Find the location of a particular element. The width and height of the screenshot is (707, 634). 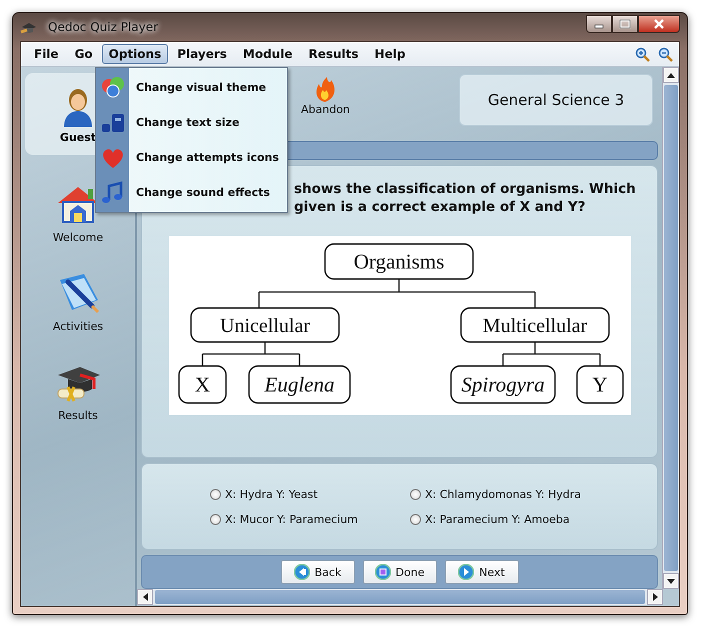

window-title: Qedoc Quiz Player is located at coordinates (103, 27).